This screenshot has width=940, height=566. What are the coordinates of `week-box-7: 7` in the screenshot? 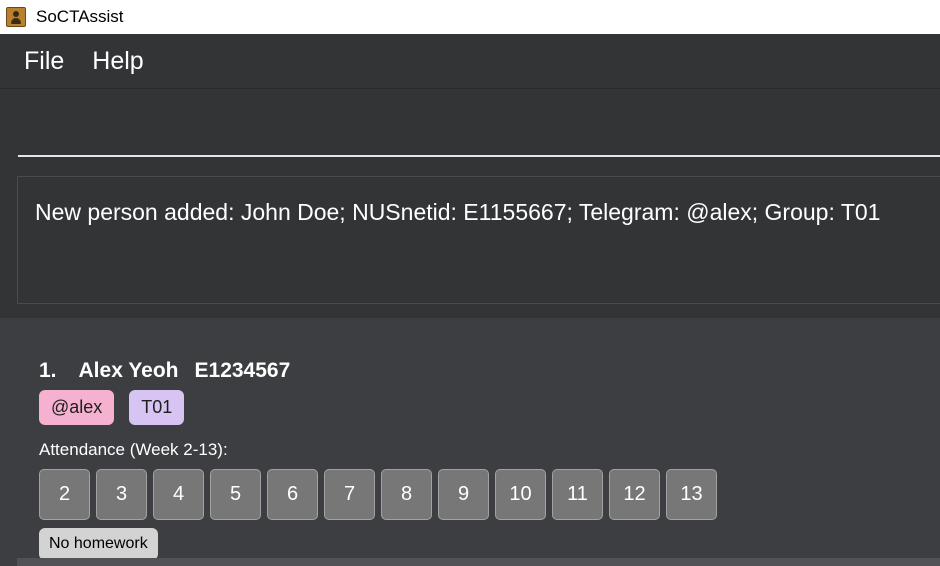 It's located at (349, 494).